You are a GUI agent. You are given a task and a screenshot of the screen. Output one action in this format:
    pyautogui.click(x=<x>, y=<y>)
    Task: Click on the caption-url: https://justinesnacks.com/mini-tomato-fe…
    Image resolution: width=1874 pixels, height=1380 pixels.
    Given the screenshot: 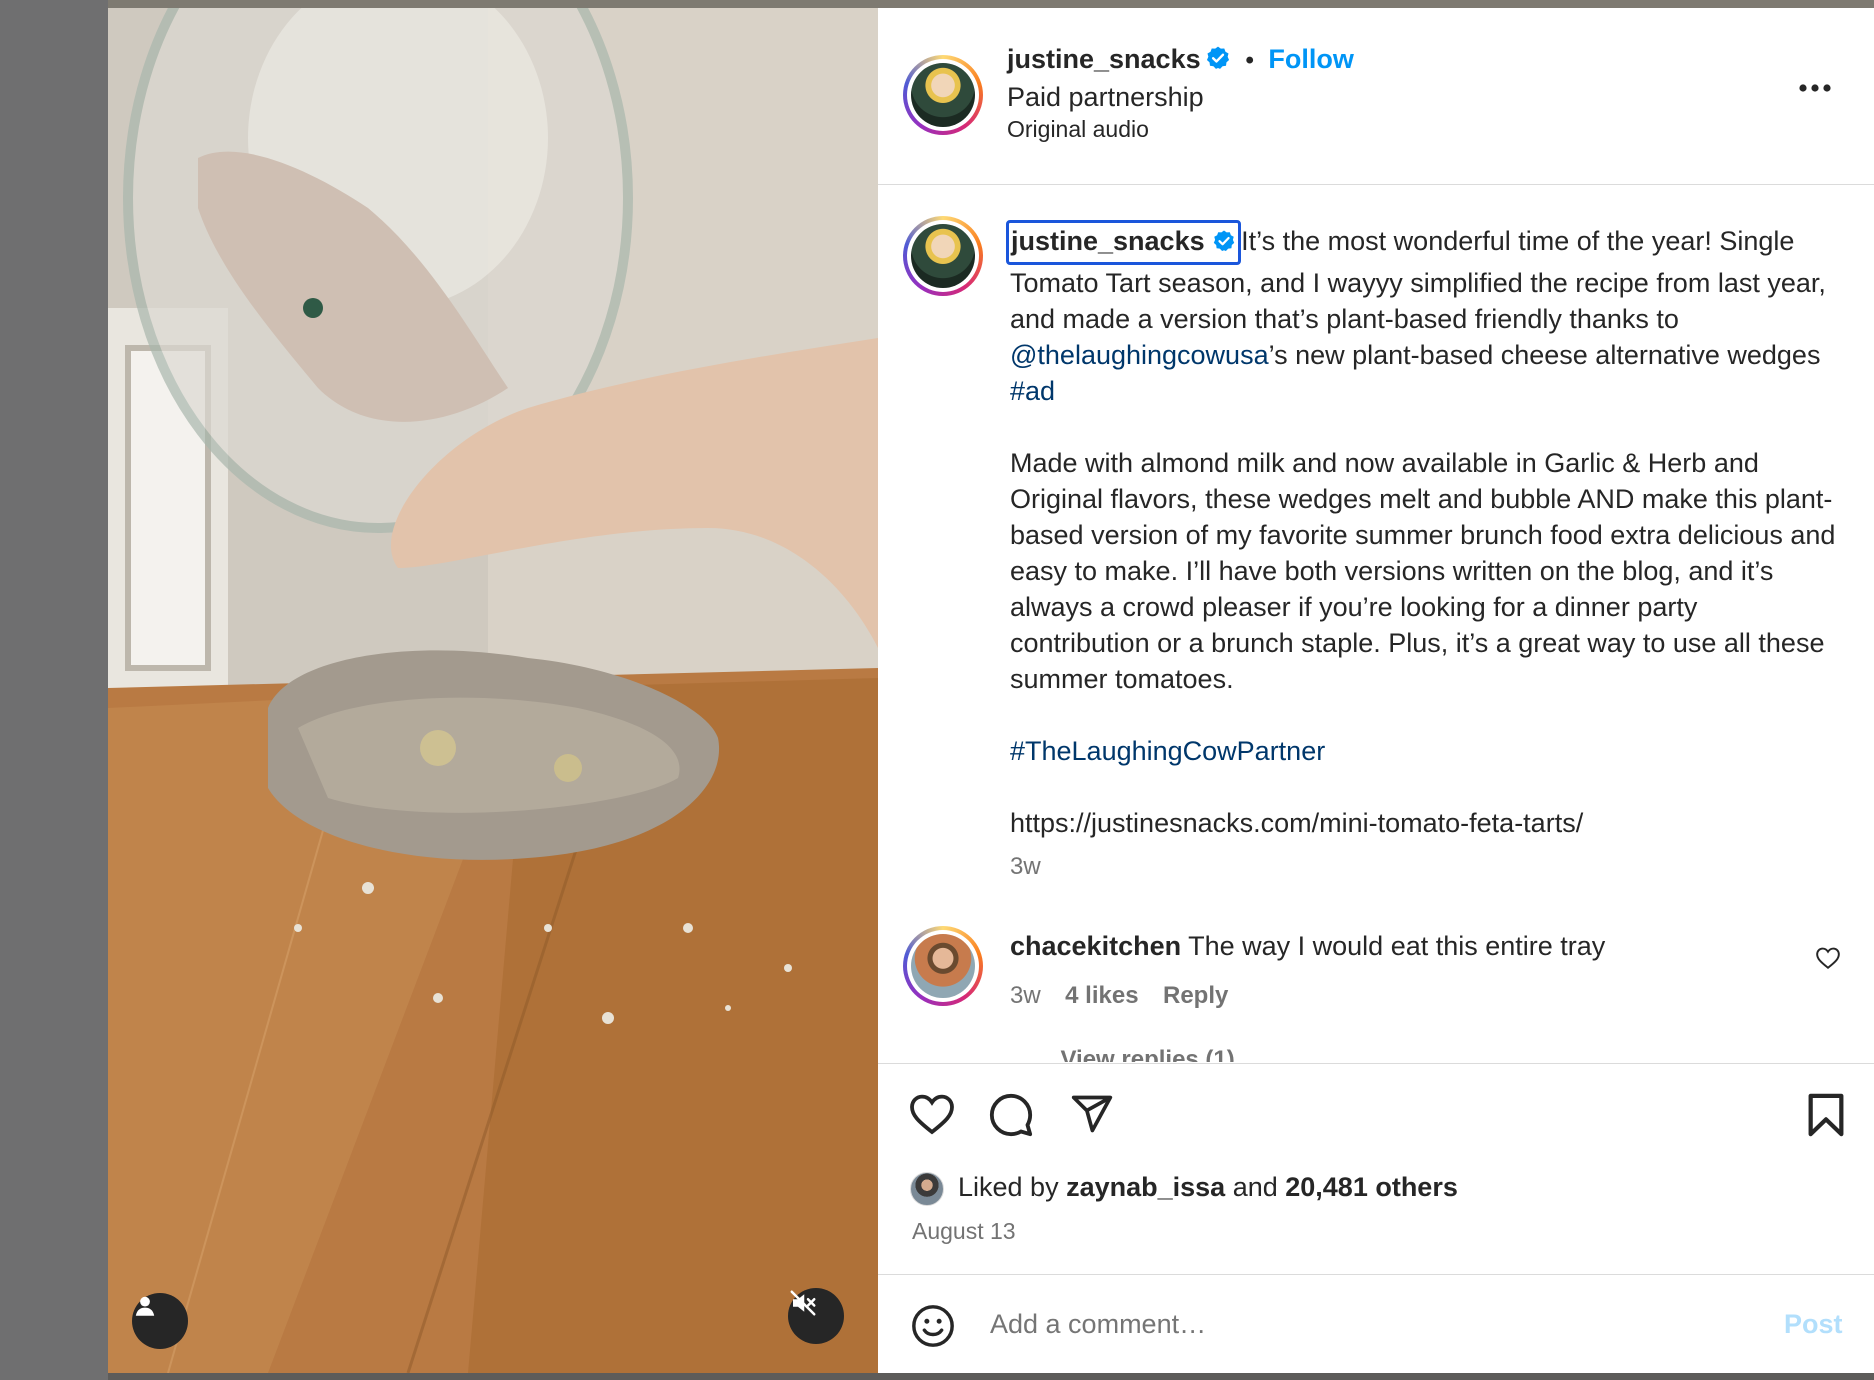 What is the action you would take?
    pyautogui.click(x=1297, y=823)
    